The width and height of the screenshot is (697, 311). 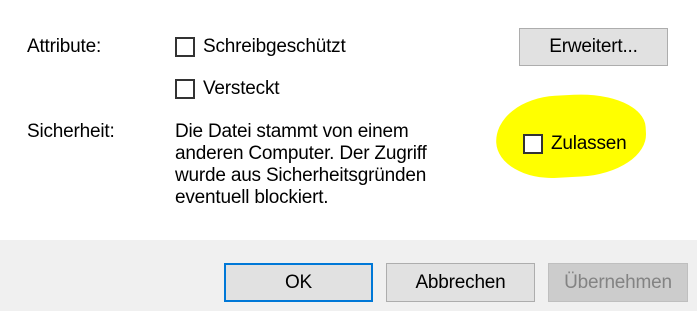 I want to click on security-message-line: eventuell blockiert., so click(x=252, y=197).